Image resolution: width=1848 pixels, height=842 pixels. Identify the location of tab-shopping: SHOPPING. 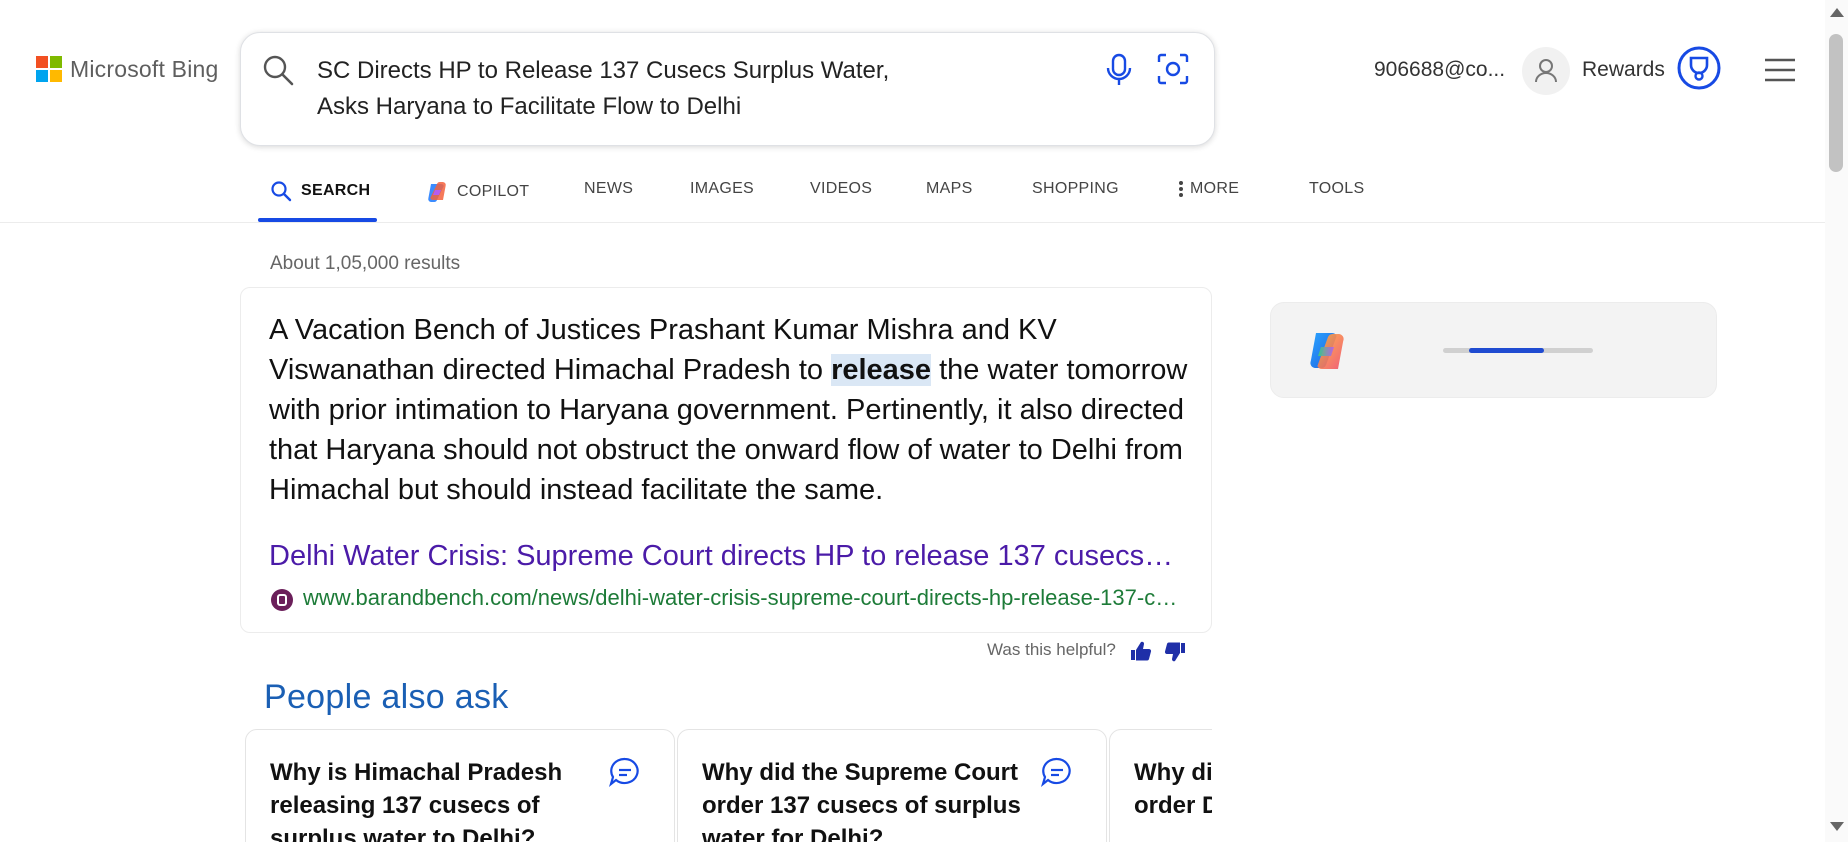
(1075, 189).